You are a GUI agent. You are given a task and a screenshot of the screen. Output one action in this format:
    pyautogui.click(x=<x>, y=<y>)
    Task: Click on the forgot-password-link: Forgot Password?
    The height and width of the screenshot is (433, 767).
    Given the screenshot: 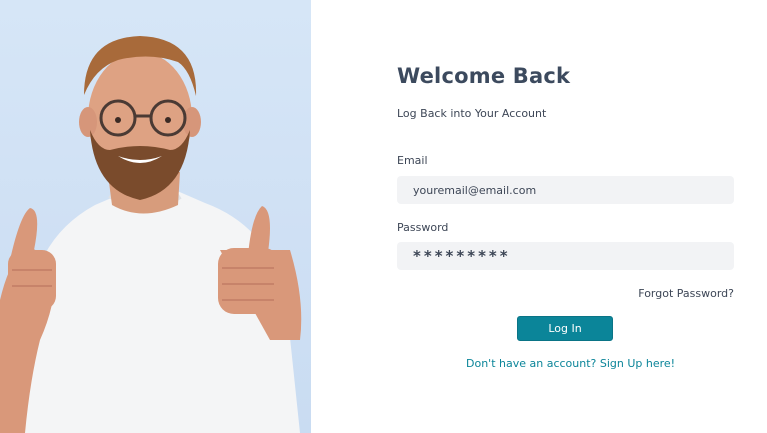 What is the action you would take?
    pyautogui.click(x=686, y=293)
    